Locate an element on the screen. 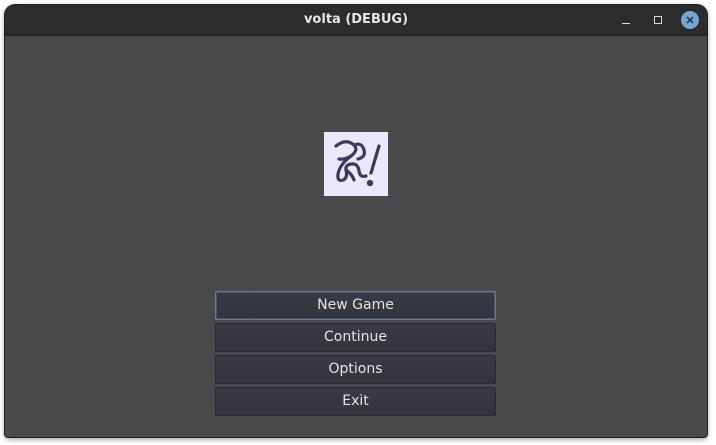 This screenshot has height=445, width=716. continue-button: Continue is located at coordinates (355, 337).